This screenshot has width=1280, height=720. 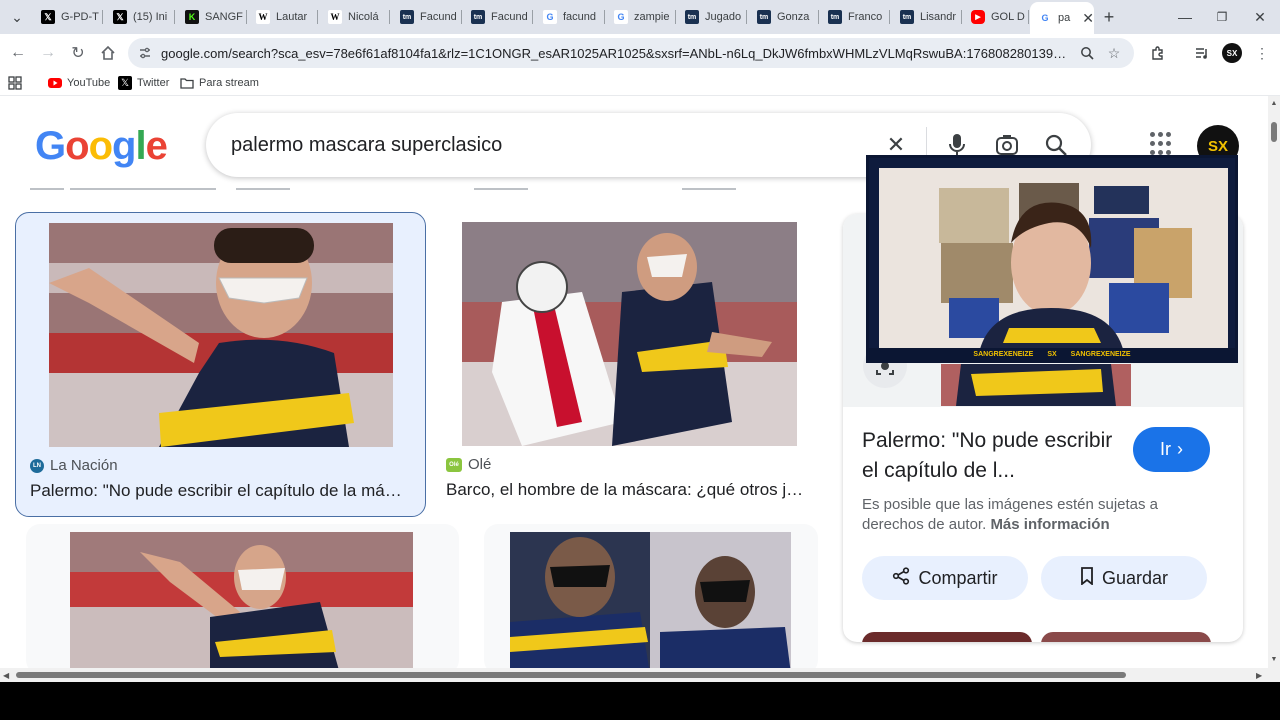 What do you see at coordinates (355, 17) in the screenshot?
I see `browser-tab: W Nicolá` at bounding box center [355, 17].